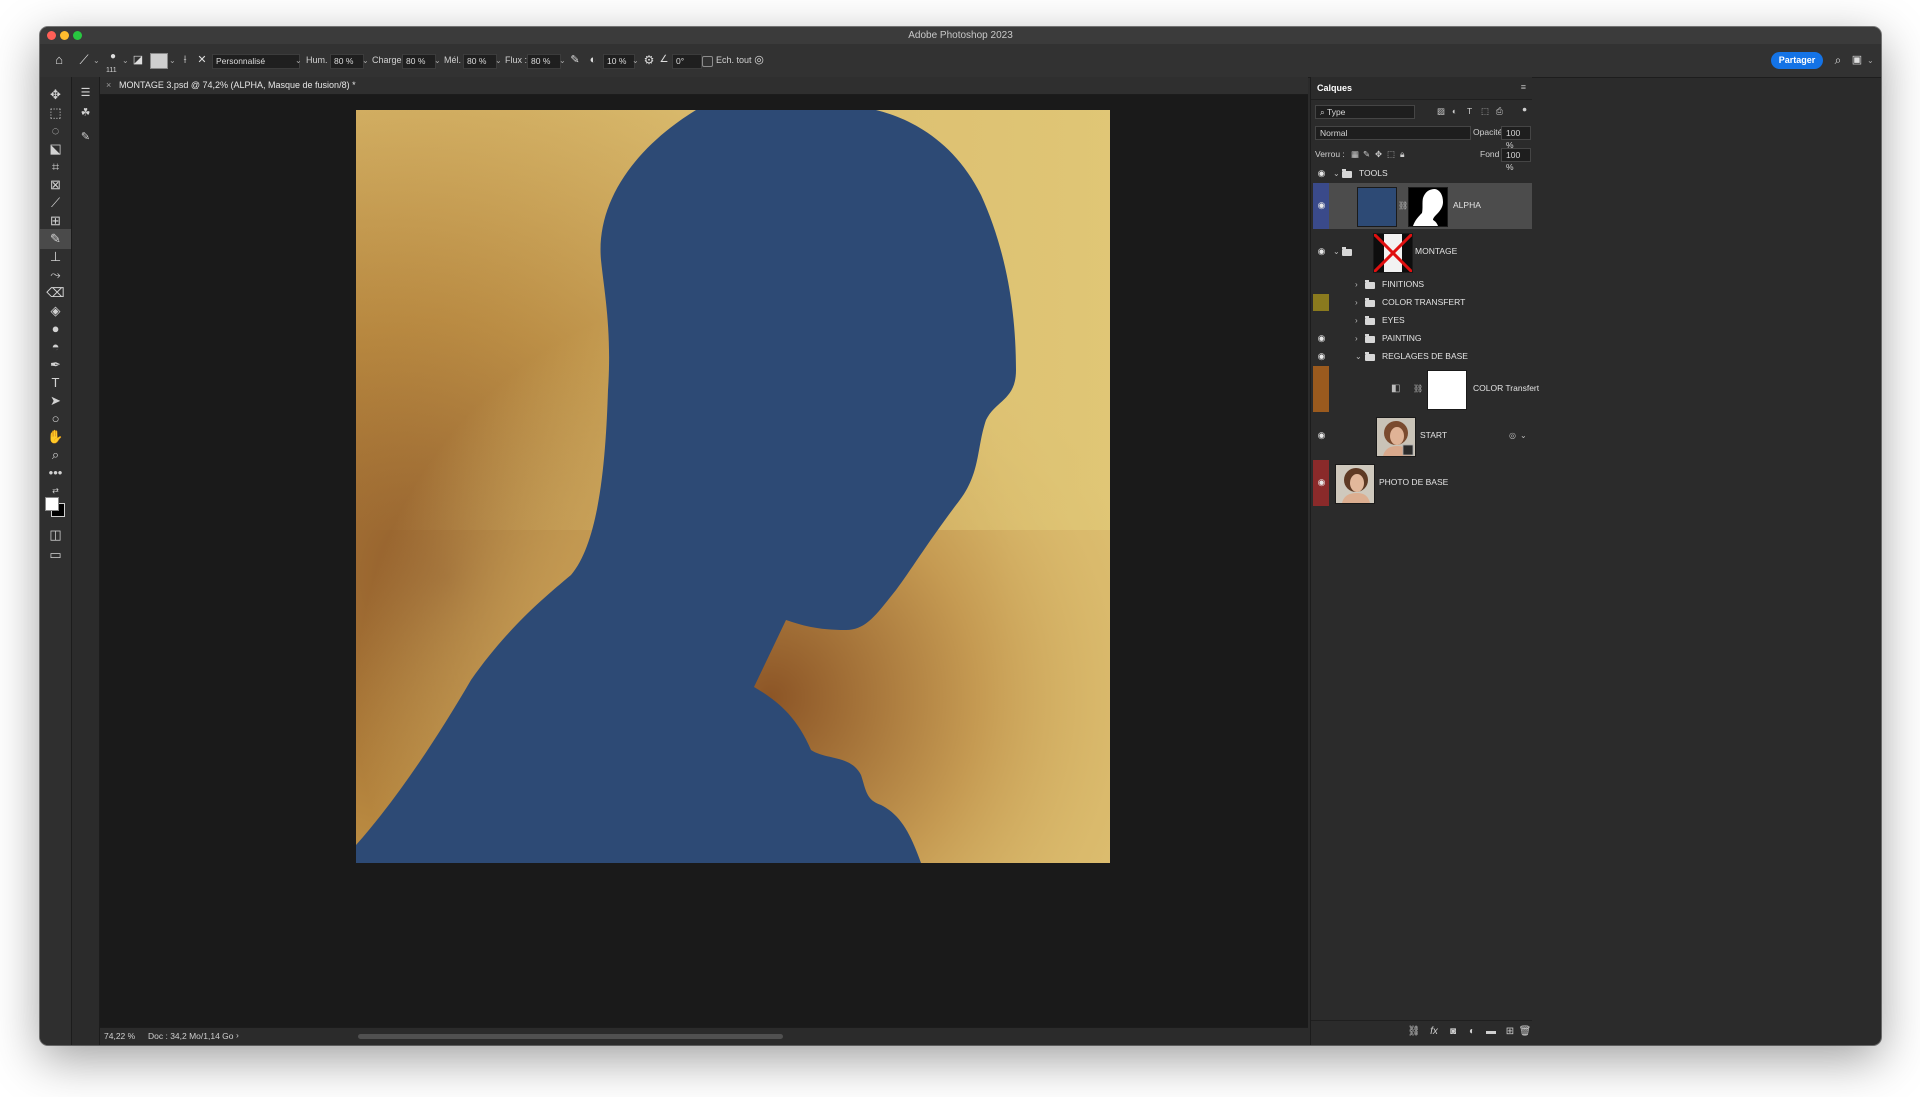 The image size is (1920, 1097). What do you see at coordinates (55, 365) in the screenshot?
I see `pen-tool-icon: ✒` at bounding box center [55, 365].